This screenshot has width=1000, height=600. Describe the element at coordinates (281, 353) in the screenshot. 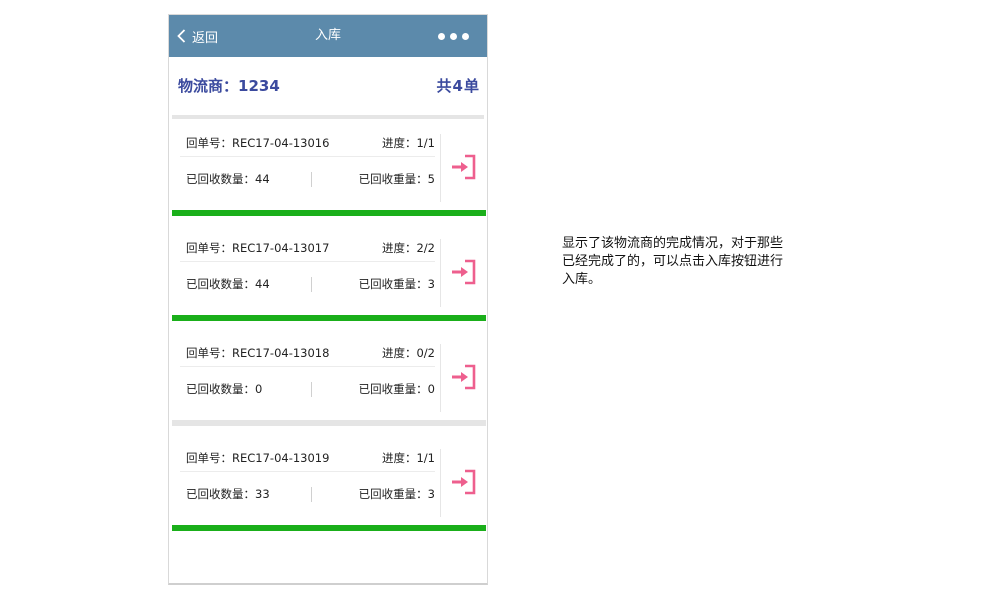

I see `order-value: REC17-04-13018` at that location.